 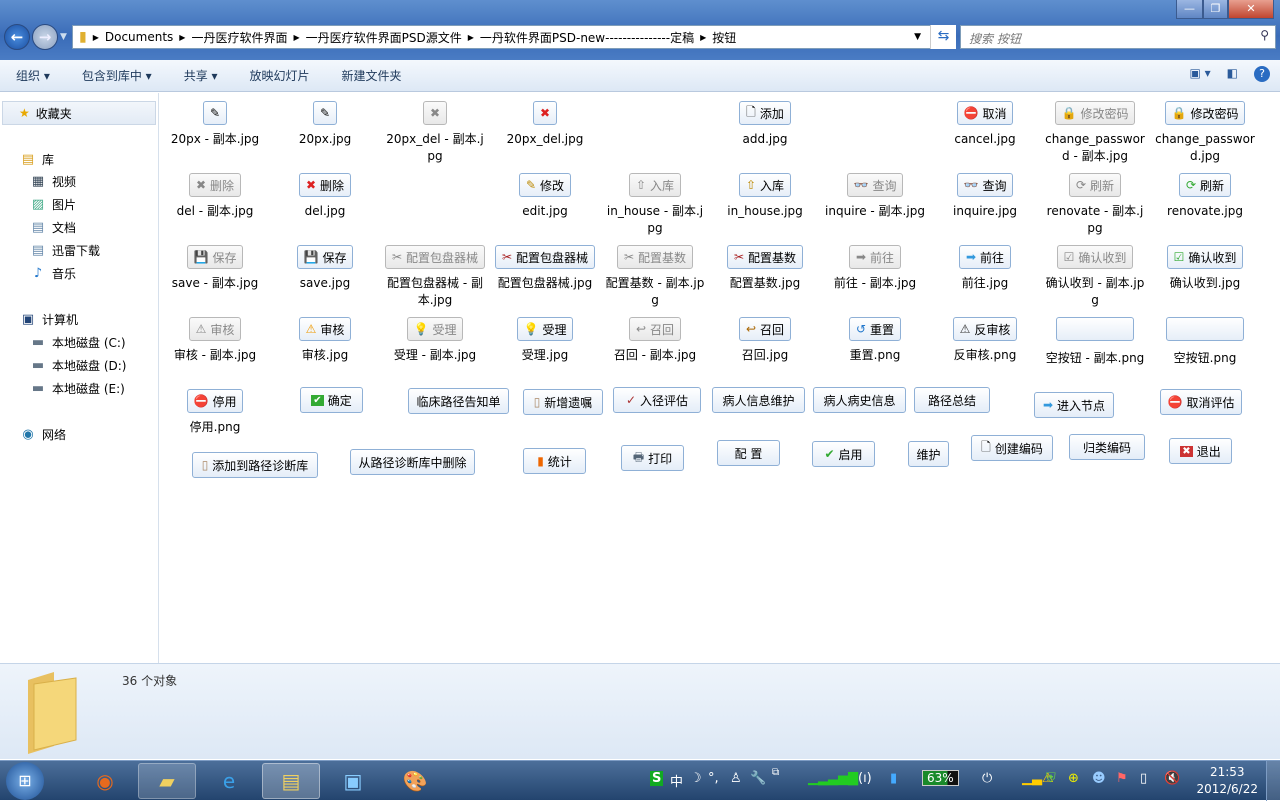 What do you see at coordinates (1095, 277) in the screenshot?
I see `file-item: ☑ 确认收到 确认收到 - 副本.jpg` at bounding box center [1095, 277].